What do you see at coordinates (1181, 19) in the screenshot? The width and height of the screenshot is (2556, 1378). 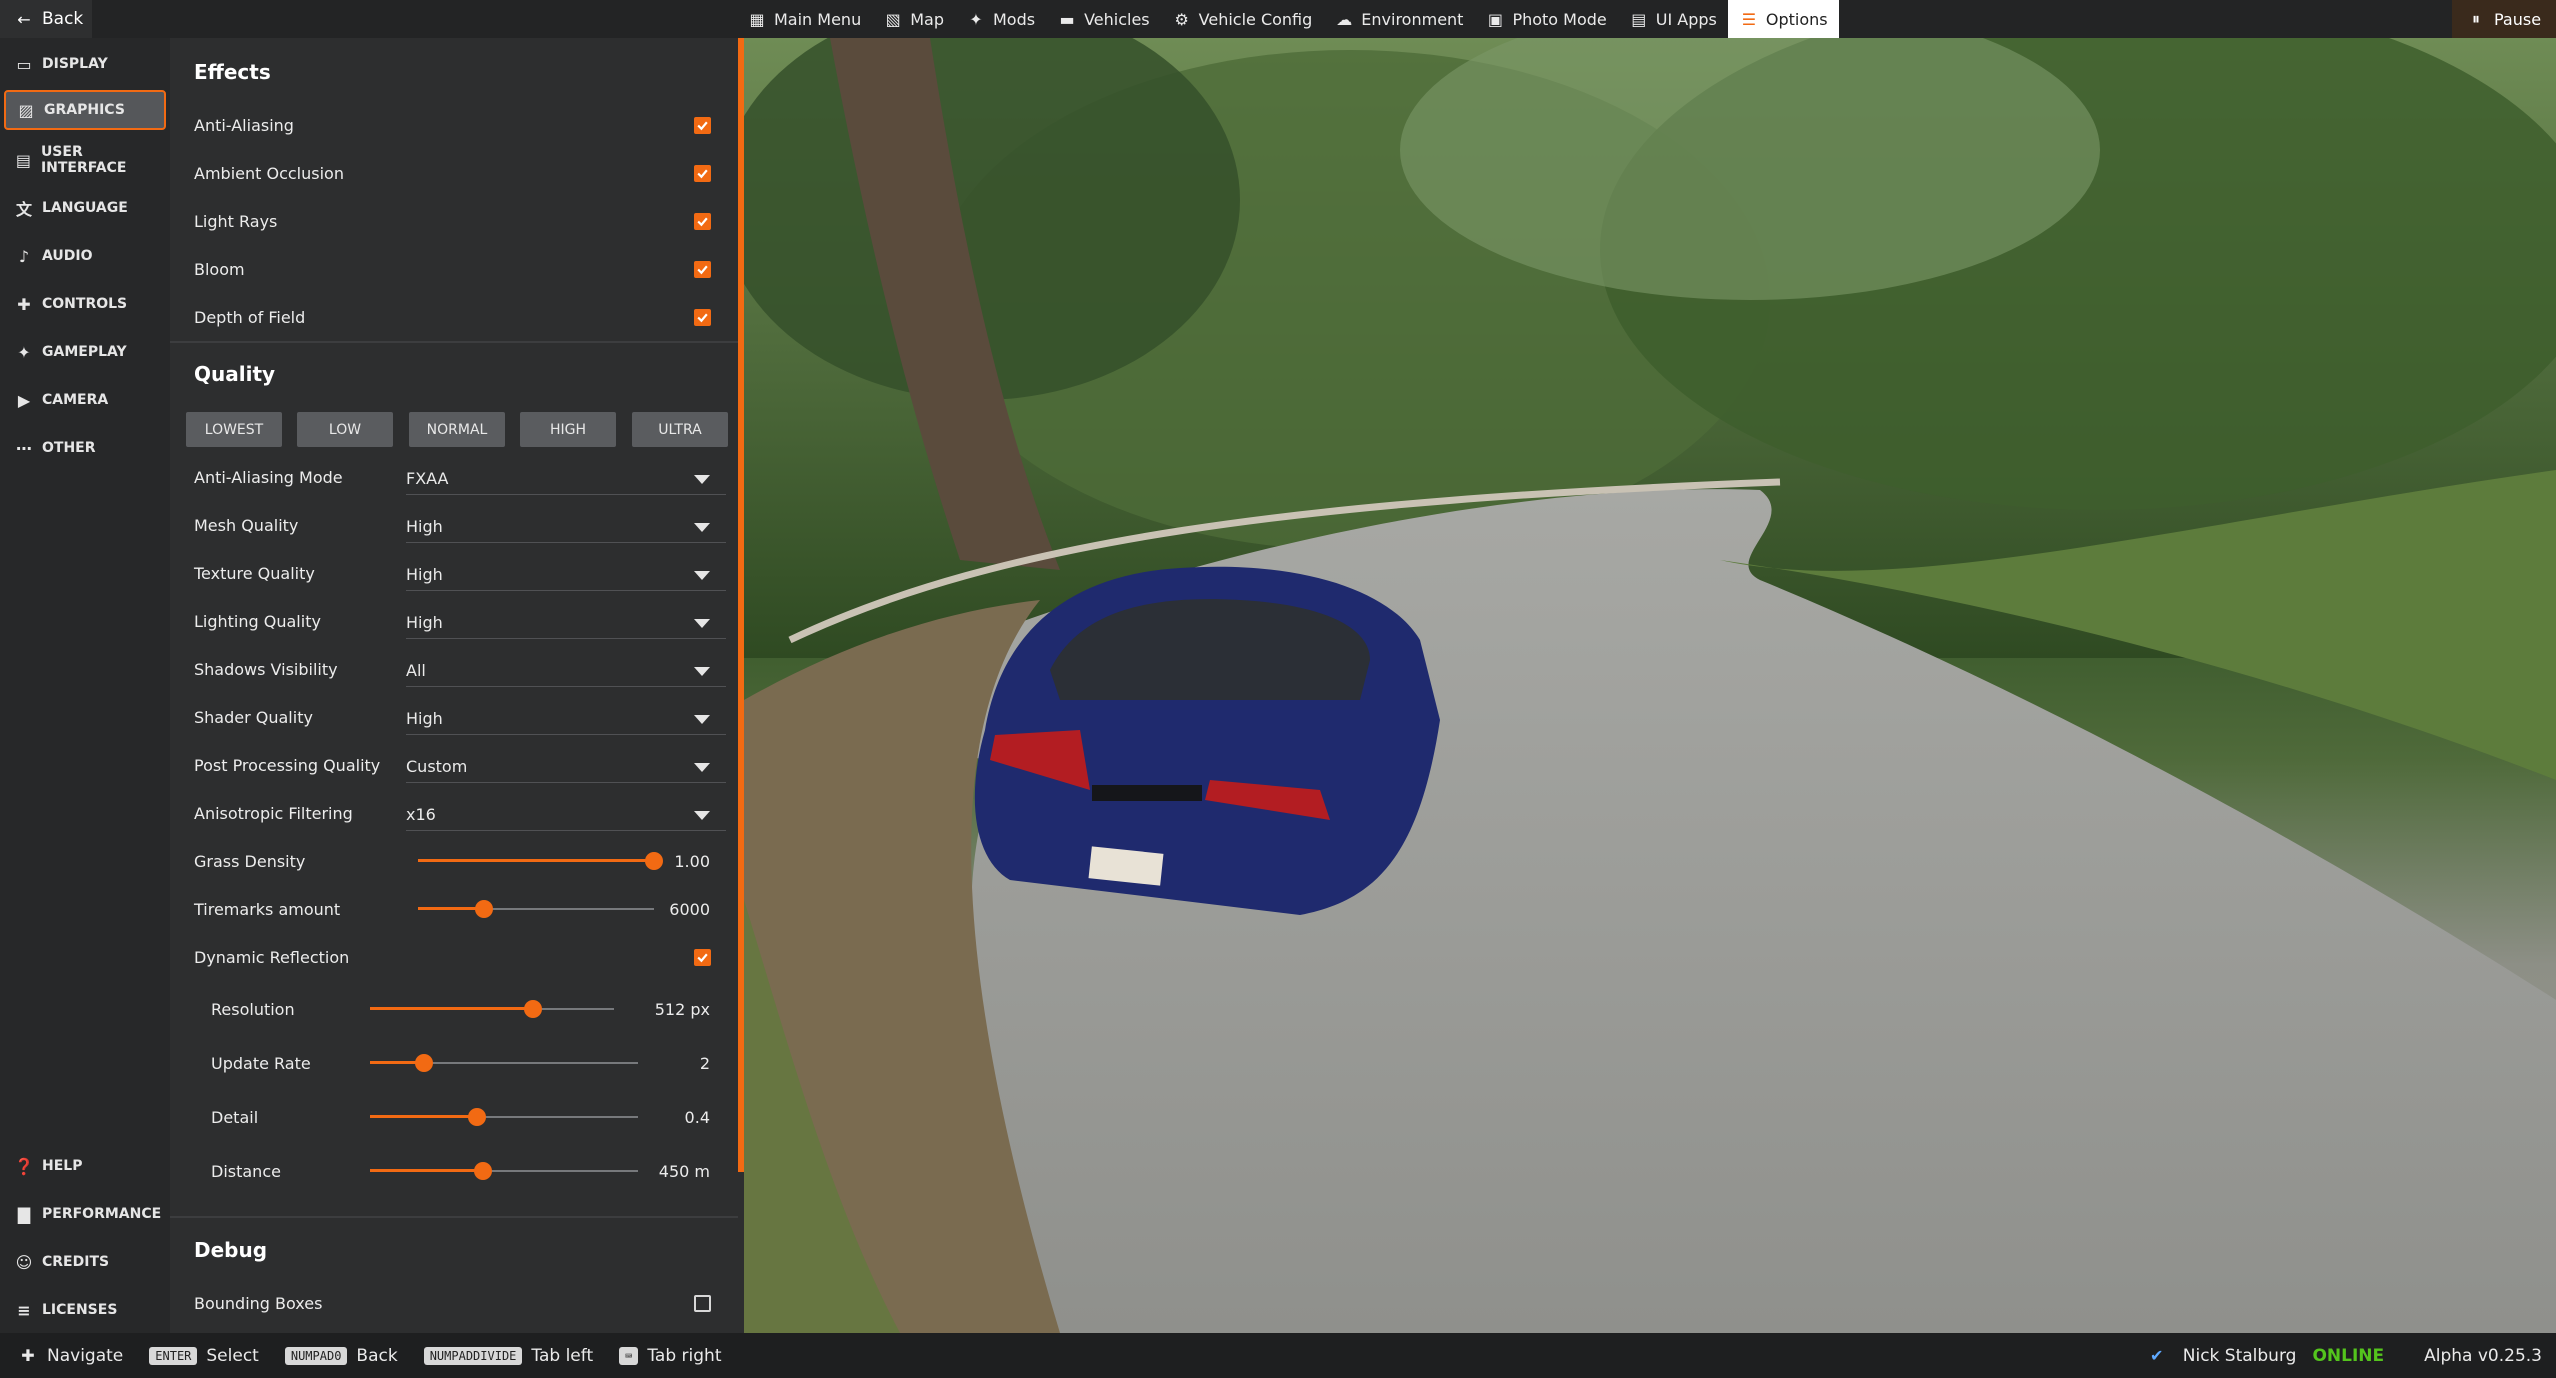 I see `engine-icon: ⚙` at bounding box center [1181, 19].